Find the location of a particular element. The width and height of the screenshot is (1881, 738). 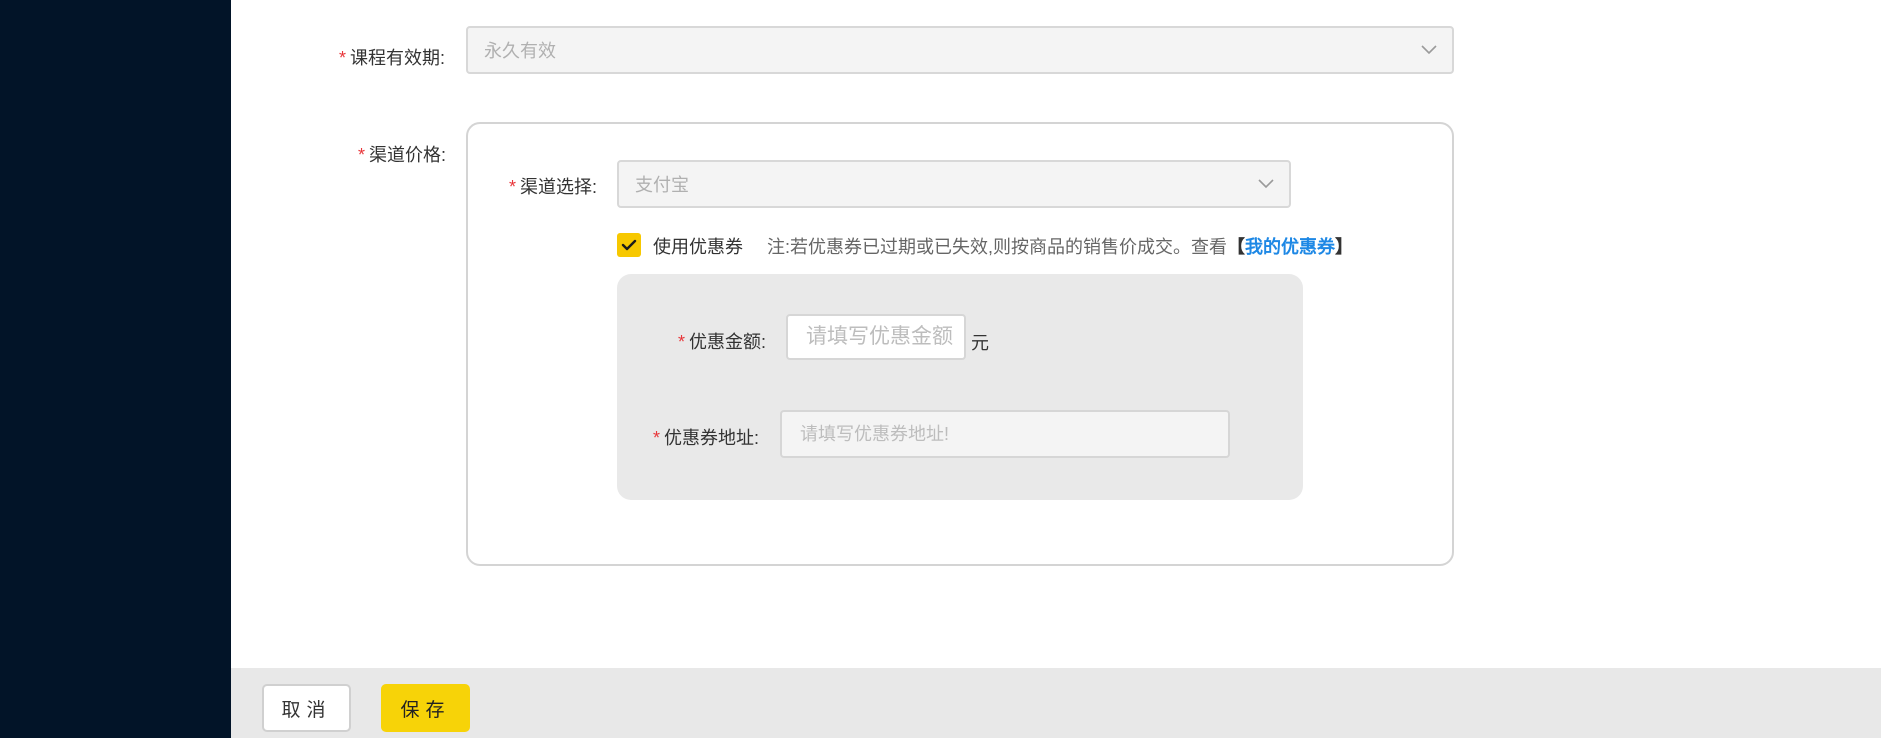

coupon-url-label-text: 优惠券地址: is located at coordinates (712, 438).